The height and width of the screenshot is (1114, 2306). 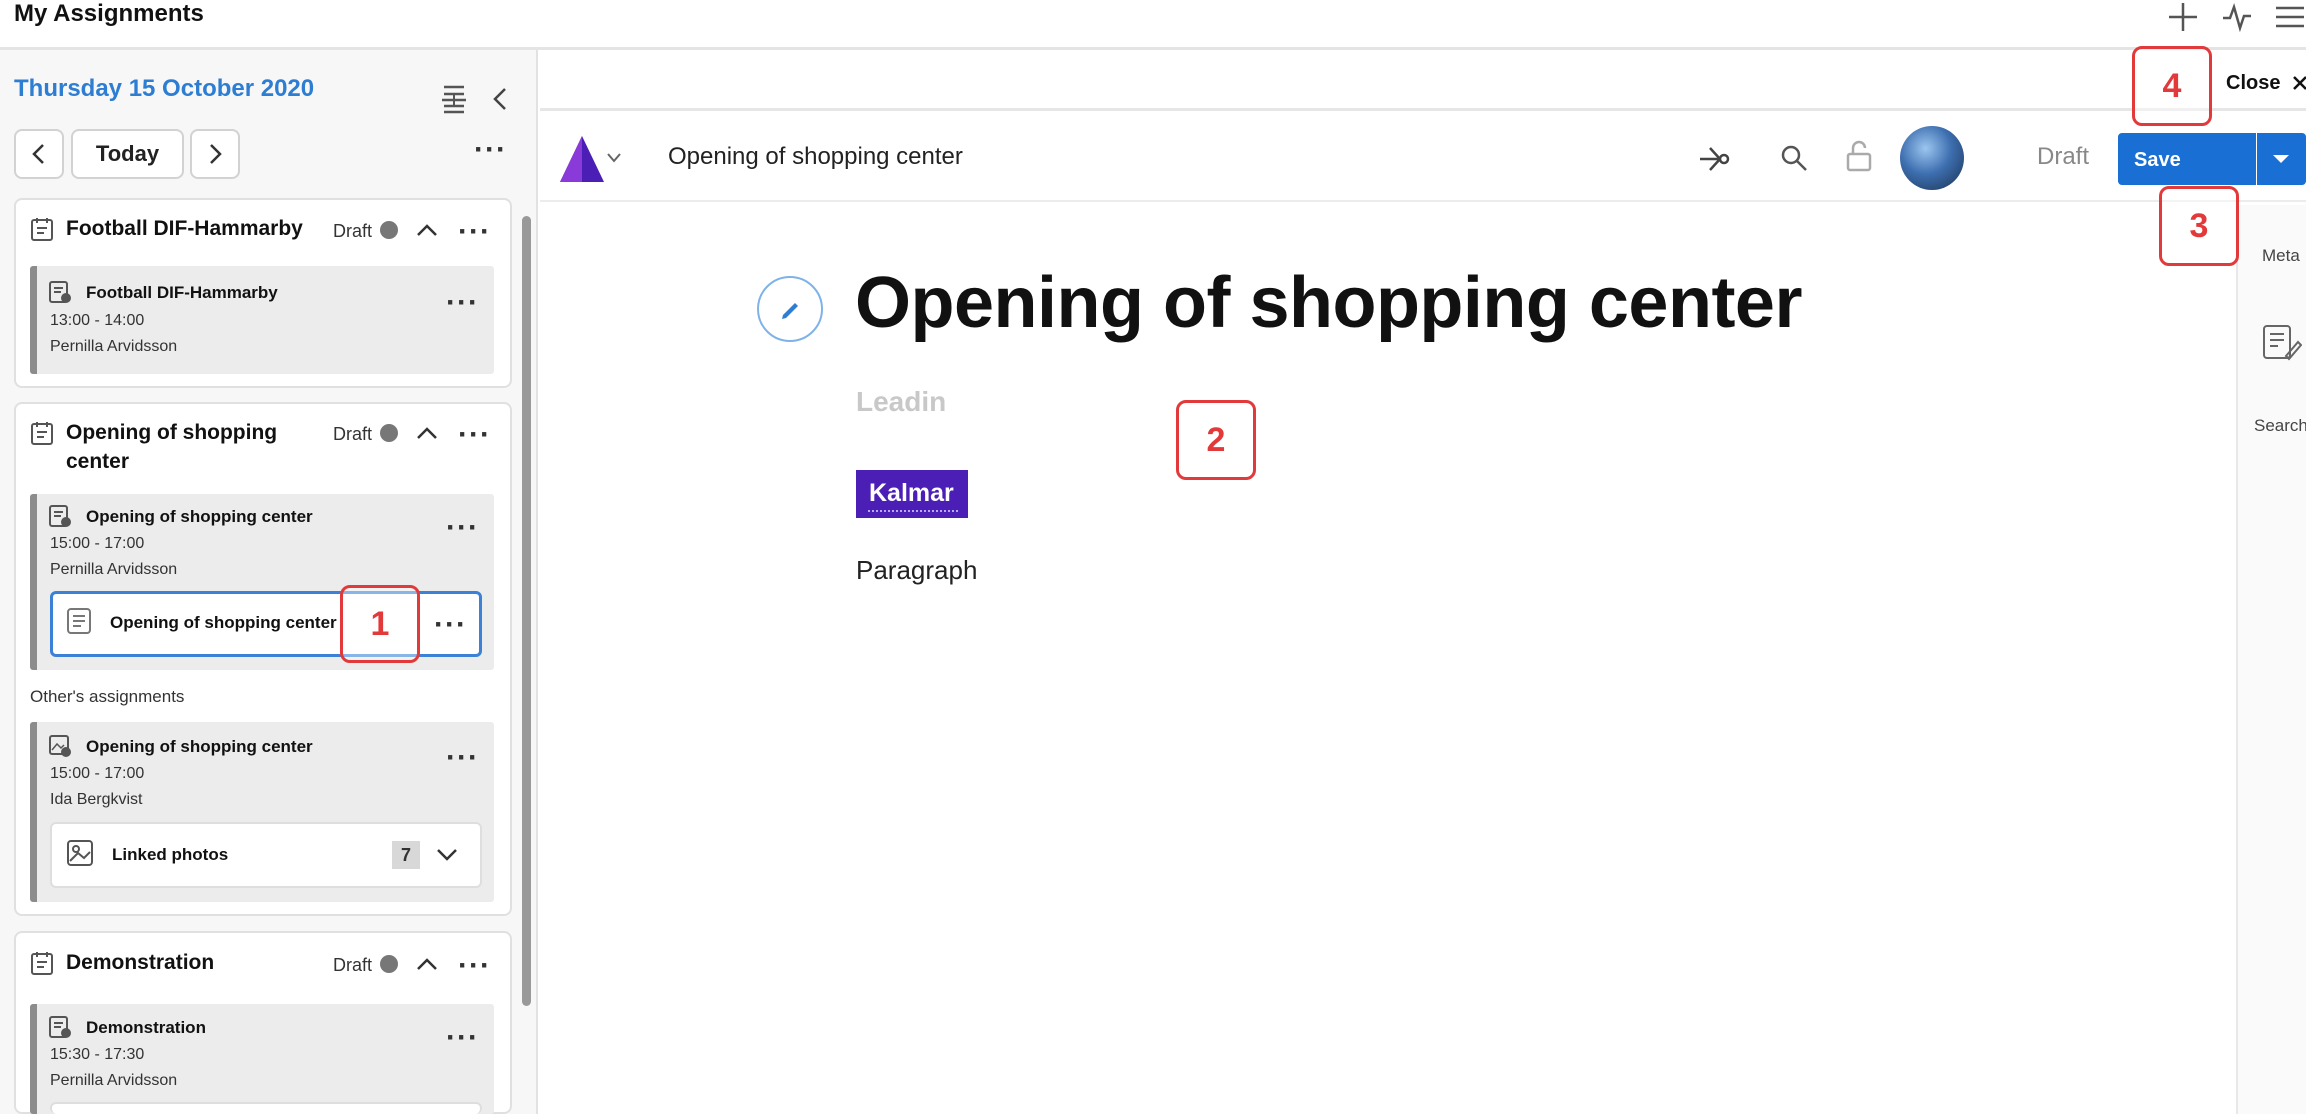 I want to click on menu-icon, so click(x=2289, y=17).